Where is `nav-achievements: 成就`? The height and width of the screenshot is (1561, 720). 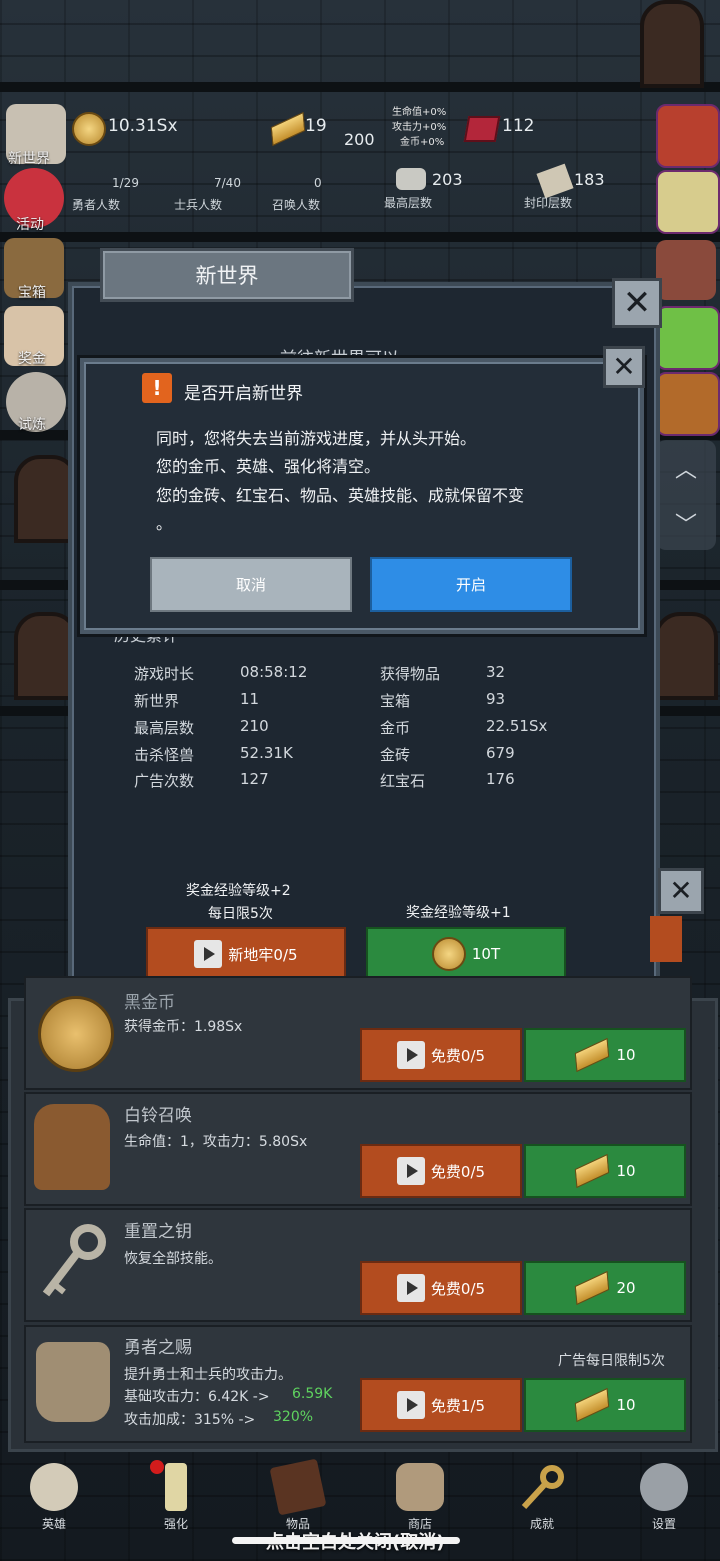
nav-achievements: 成就 is located at coordinates (542, 1492).